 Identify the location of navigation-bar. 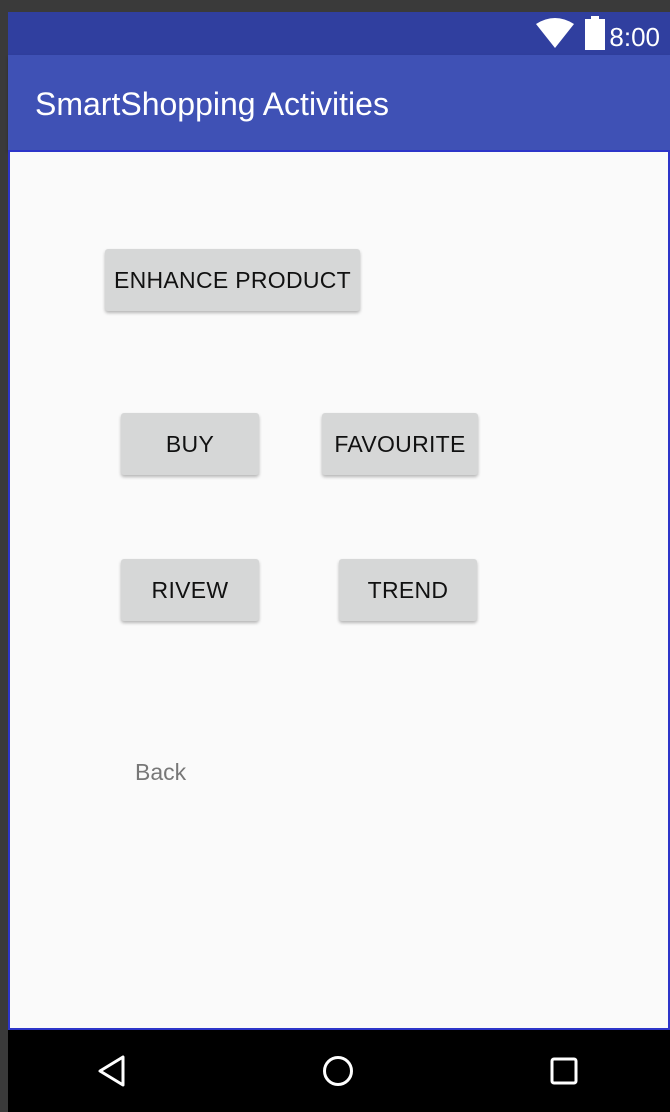
(339, 1071).